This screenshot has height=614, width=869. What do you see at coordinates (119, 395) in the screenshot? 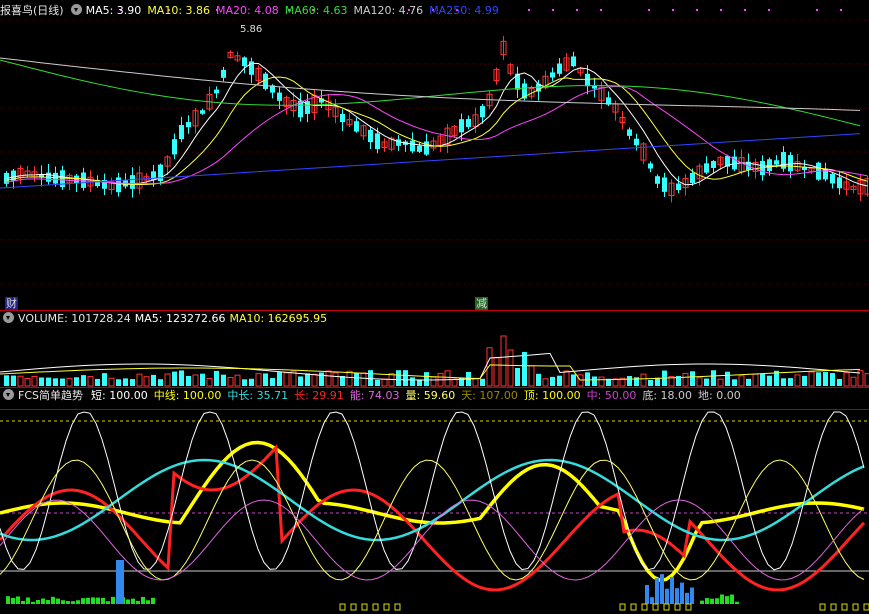
I see `fcs-label-0: 短: 100.00` at bounding box center [119, 395].